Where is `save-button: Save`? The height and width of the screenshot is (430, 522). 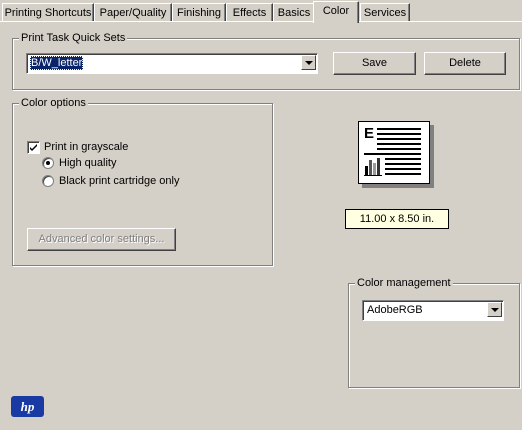 save-button: Save is located at coordinates (374, 63).